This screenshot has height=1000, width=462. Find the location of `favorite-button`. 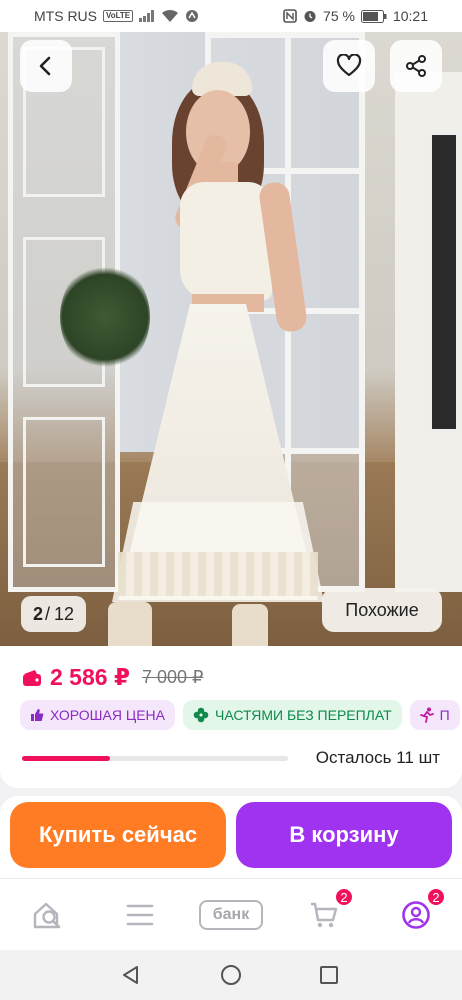

favorite-button is located at coordinates (349, 66).